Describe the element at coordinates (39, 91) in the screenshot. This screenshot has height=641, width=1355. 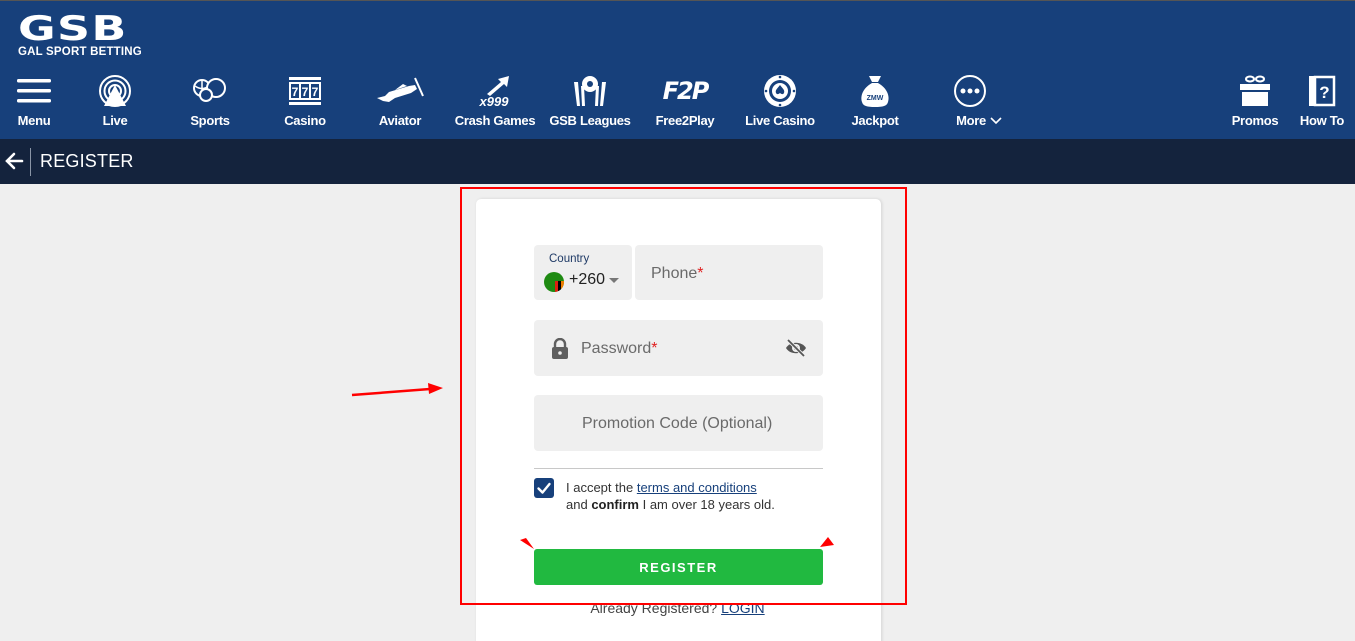
I see `hamburger-icon` at that location.